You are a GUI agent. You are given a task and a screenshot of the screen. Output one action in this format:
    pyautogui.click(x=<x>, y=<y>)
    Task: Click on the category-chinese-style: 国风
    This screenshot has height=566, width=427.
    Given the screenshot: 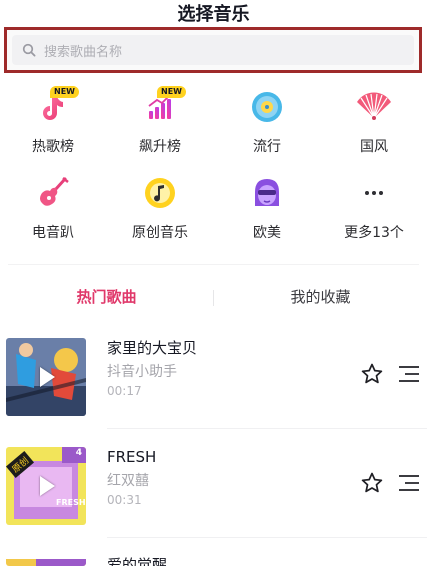 What is the action you would take?
    pyautogui.click(x=374, y=126)
    